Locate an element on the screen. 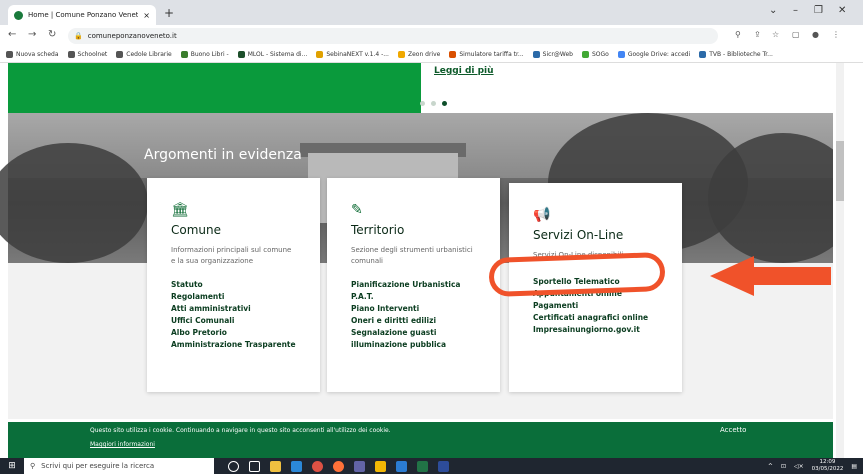 The width and height of the screenshot is (863, 474). profile-icon: ● is located at coordinates (815, 34).